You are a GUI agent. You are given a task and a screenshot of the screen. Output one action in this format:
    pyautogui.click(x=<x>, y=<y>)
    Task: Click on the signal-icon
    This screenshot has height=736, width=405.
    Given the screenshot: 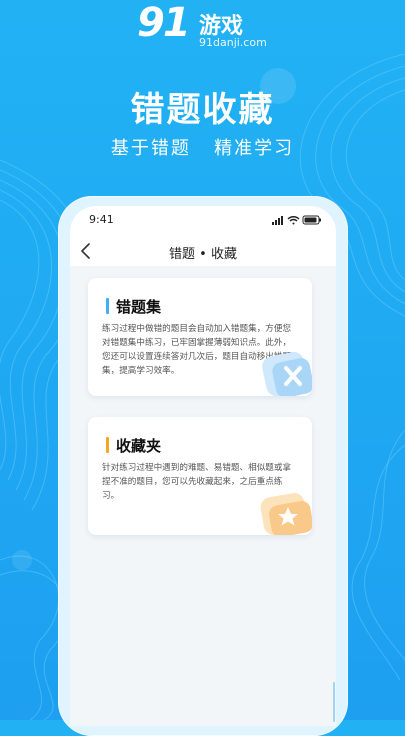 What is the action you would take?
    pyautogui.click(x=277, y=220)
    